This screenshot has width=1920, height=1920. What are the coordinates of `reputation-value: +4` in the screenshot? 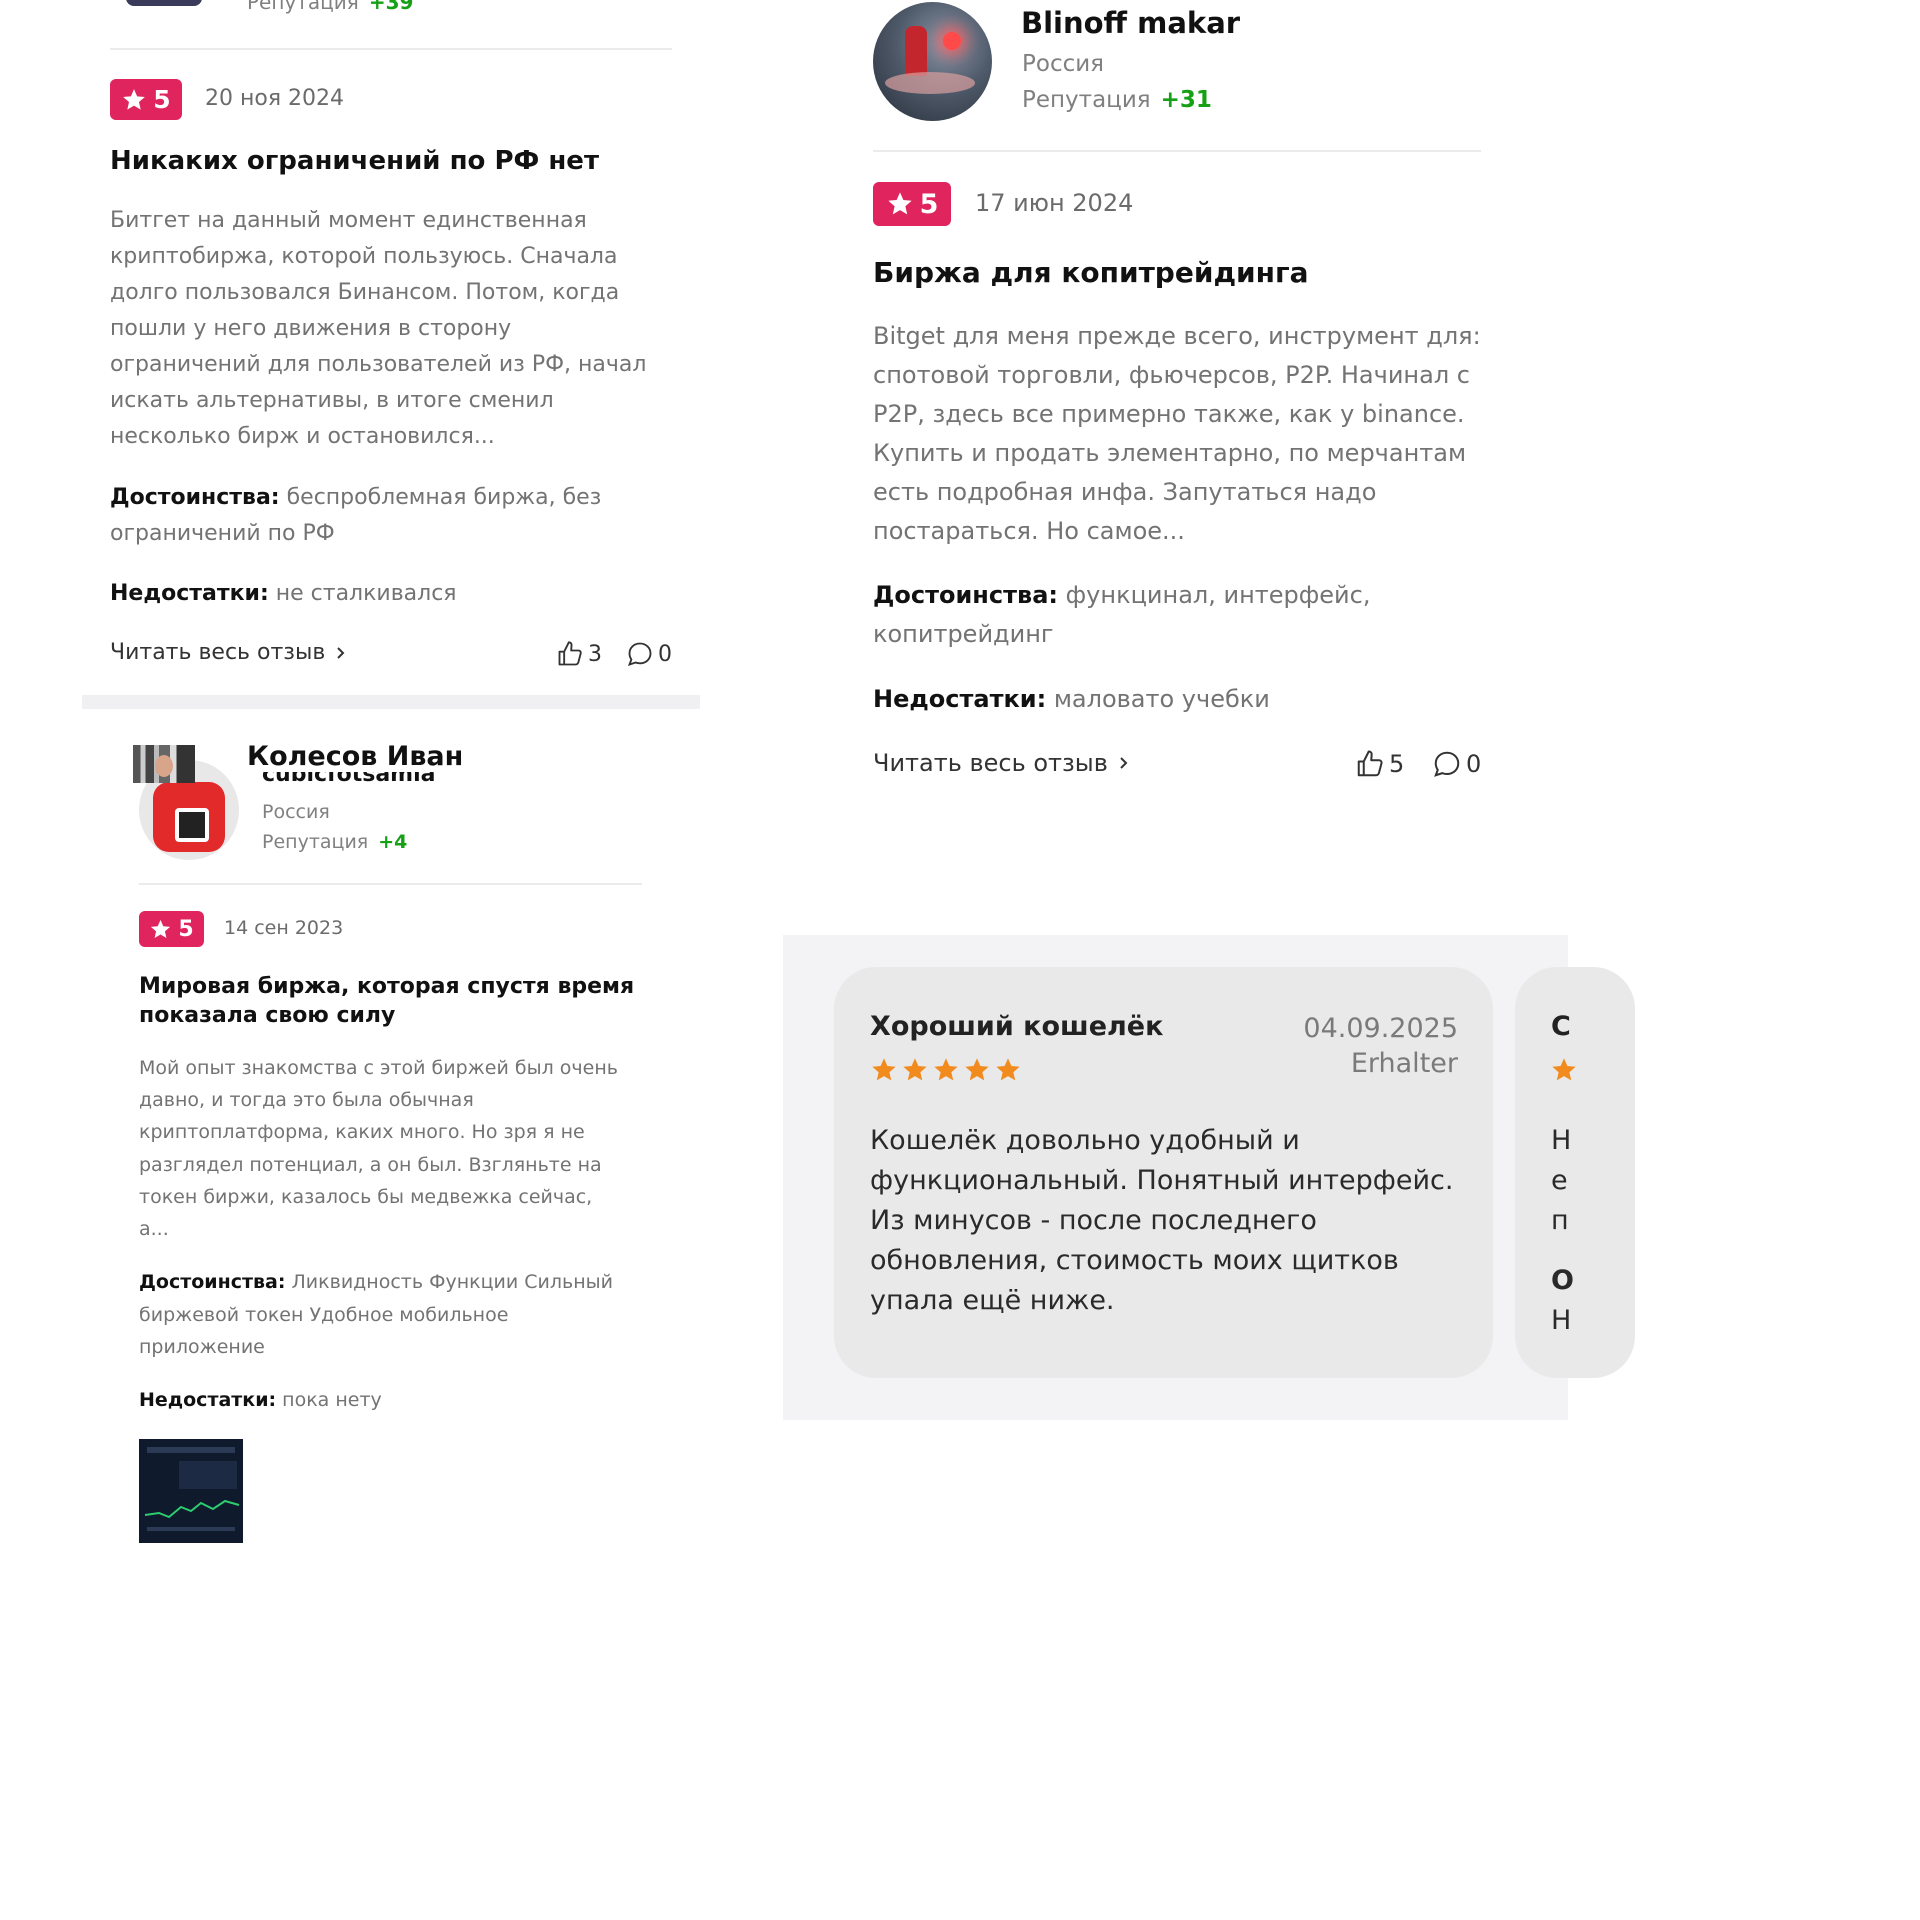 It's located at (393, 842).